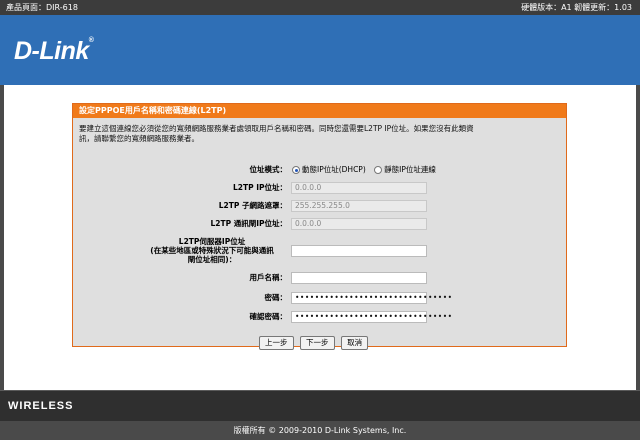 Image resolution: width=640 pixels, height=440 pixels. Describe the element at coordinates (367, 170) in the screenshot. I see `address-mode-options: 動態IP位址(DHCP) 靜態IP位址連線` at that location.